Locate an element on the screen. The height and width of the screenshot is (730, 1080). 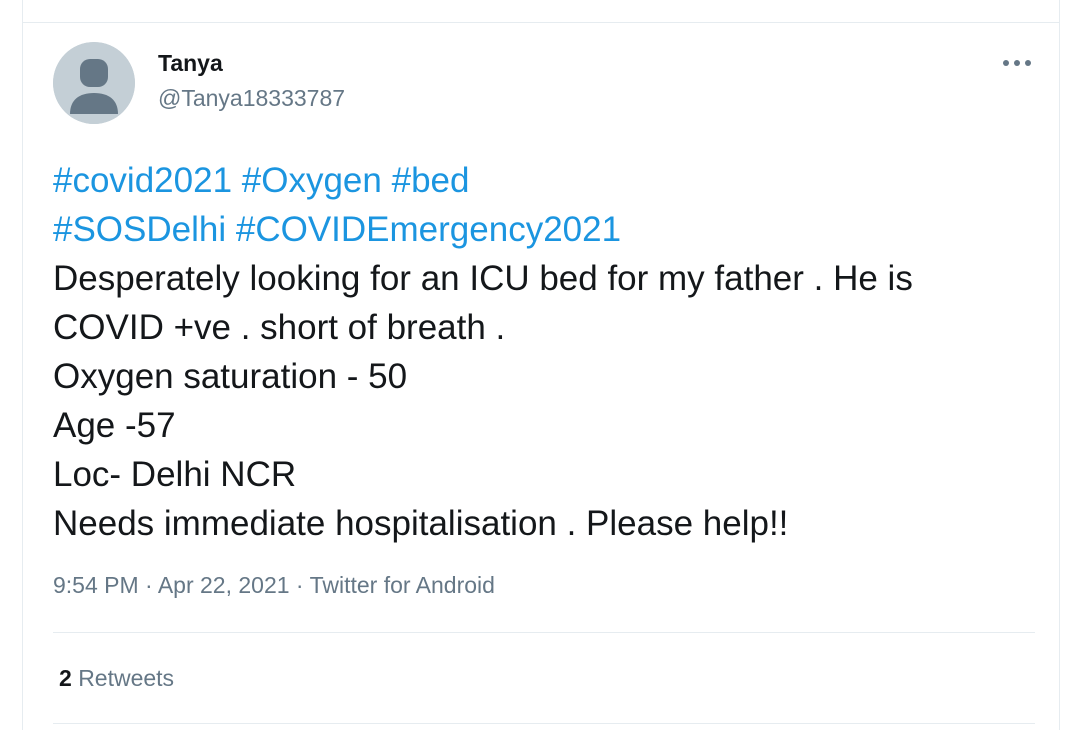
tweet-text-line: COVID +ve . short of breath . is located at coordinates (279, 327).